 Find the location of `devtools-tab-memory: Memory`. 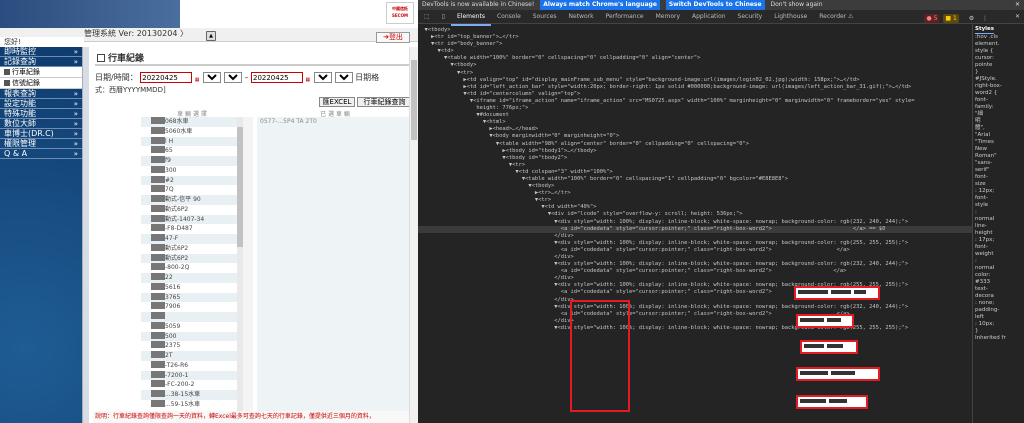

devtools-tab-memory: Memory is located at coordinates (668, 17).